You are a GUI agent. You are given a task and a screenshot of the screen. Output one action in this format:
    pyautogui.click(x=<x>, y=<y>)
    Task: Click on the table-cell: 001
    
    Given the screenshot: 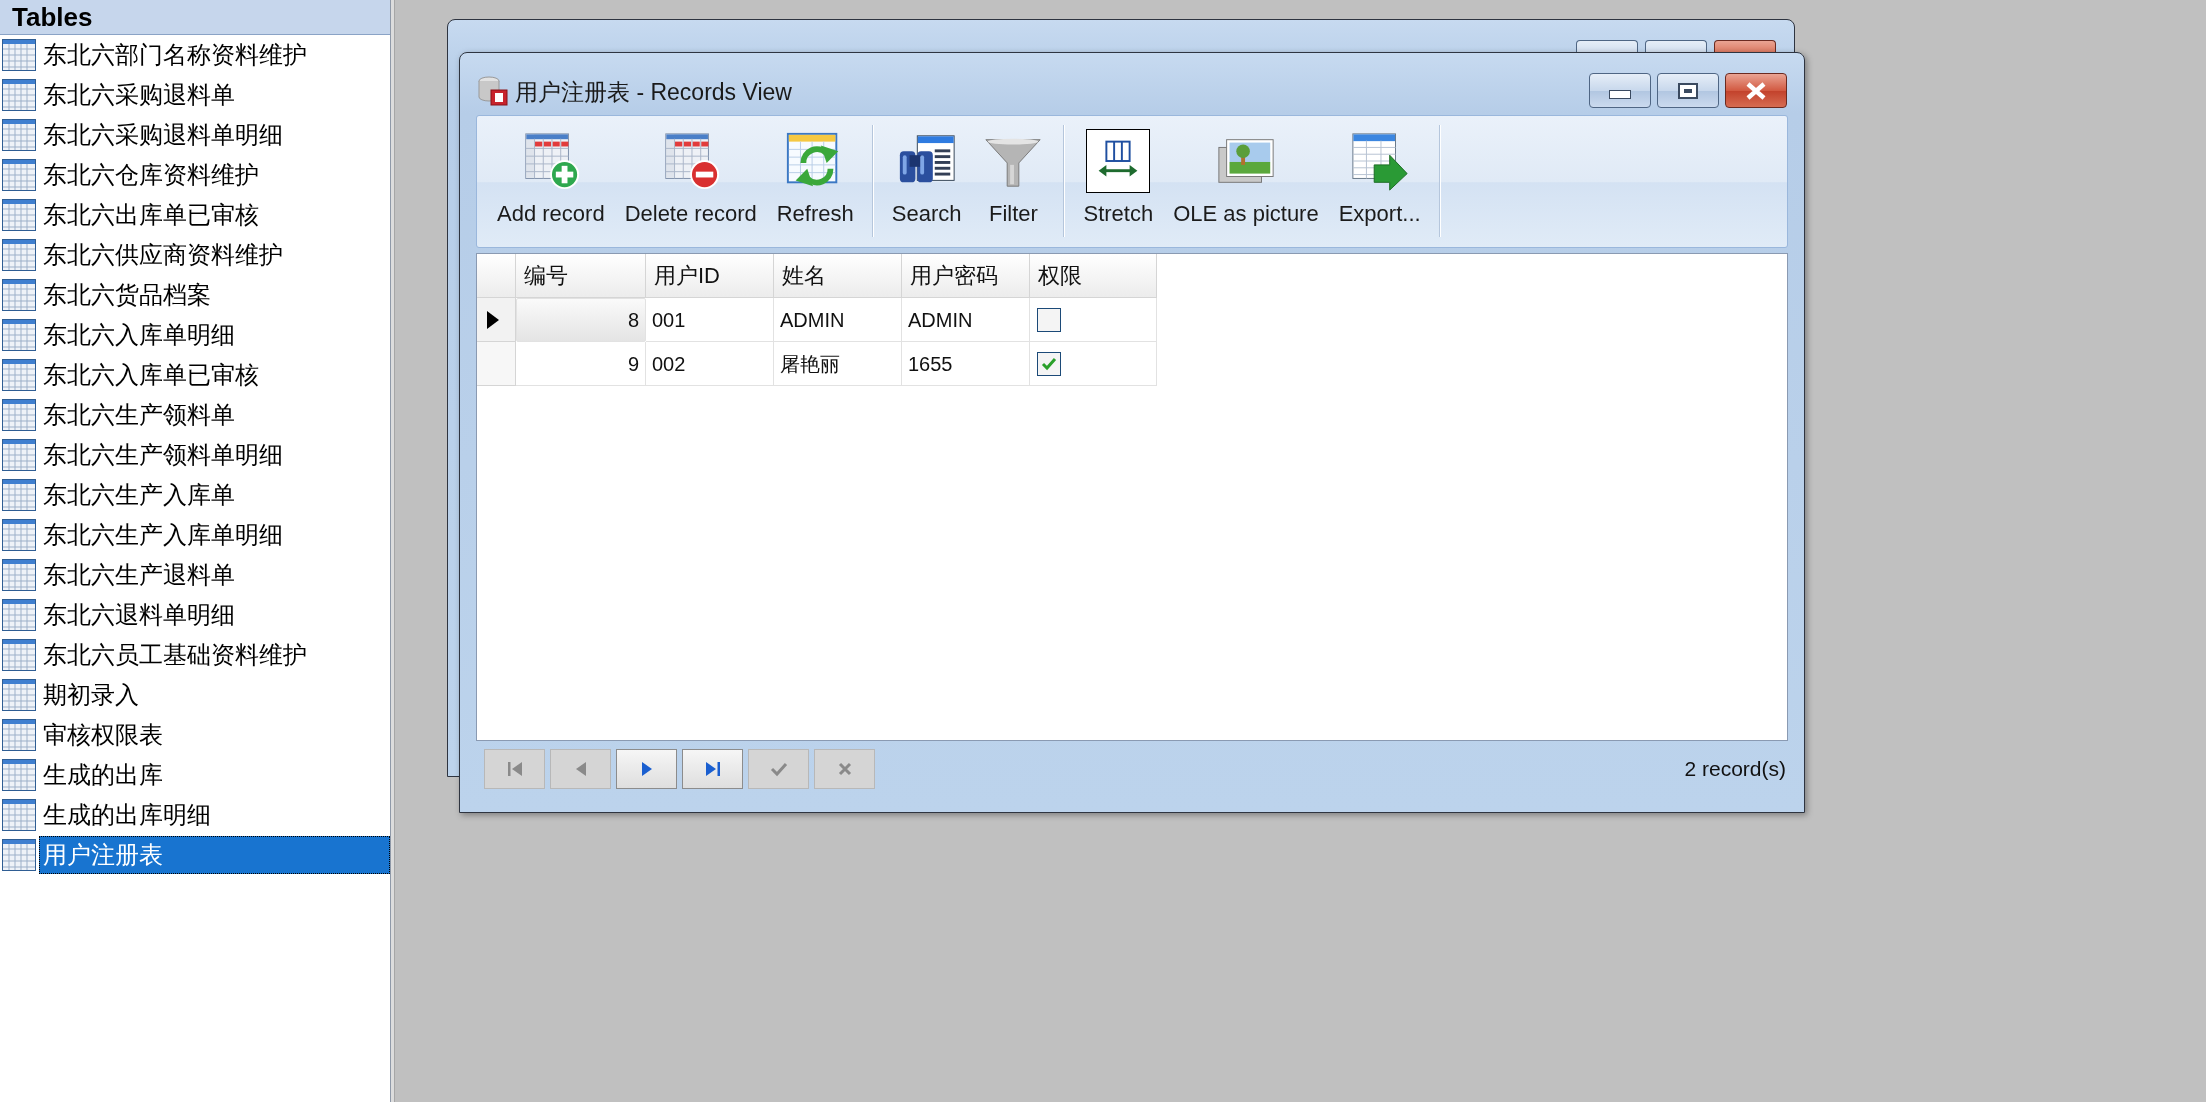 What is the action you would take?
    pyautogui.click(x=710, y=320)
    